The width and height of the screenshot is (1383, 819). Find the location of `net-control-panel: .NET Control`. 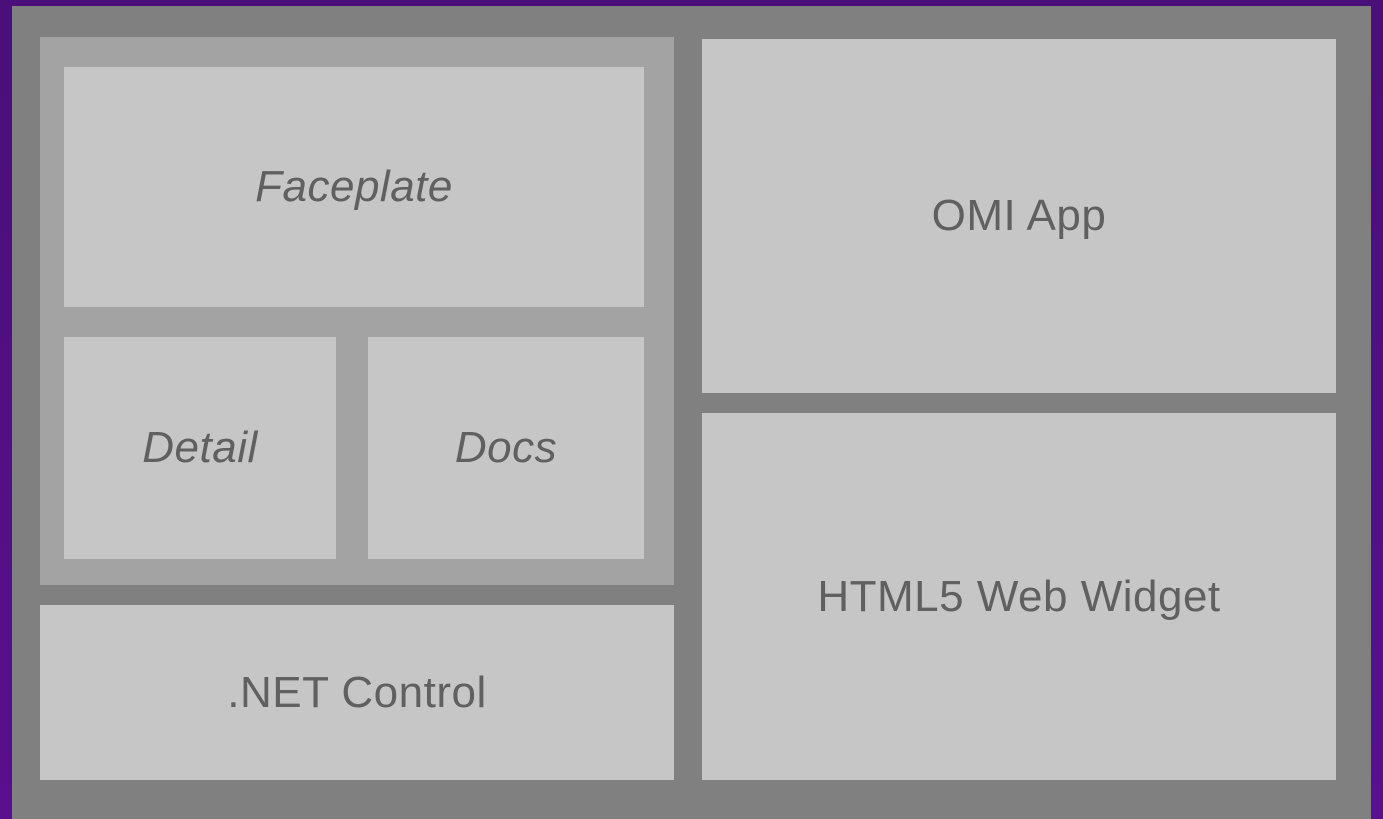

net-control-panel: .NET Control is located at coordinates (357, 692).